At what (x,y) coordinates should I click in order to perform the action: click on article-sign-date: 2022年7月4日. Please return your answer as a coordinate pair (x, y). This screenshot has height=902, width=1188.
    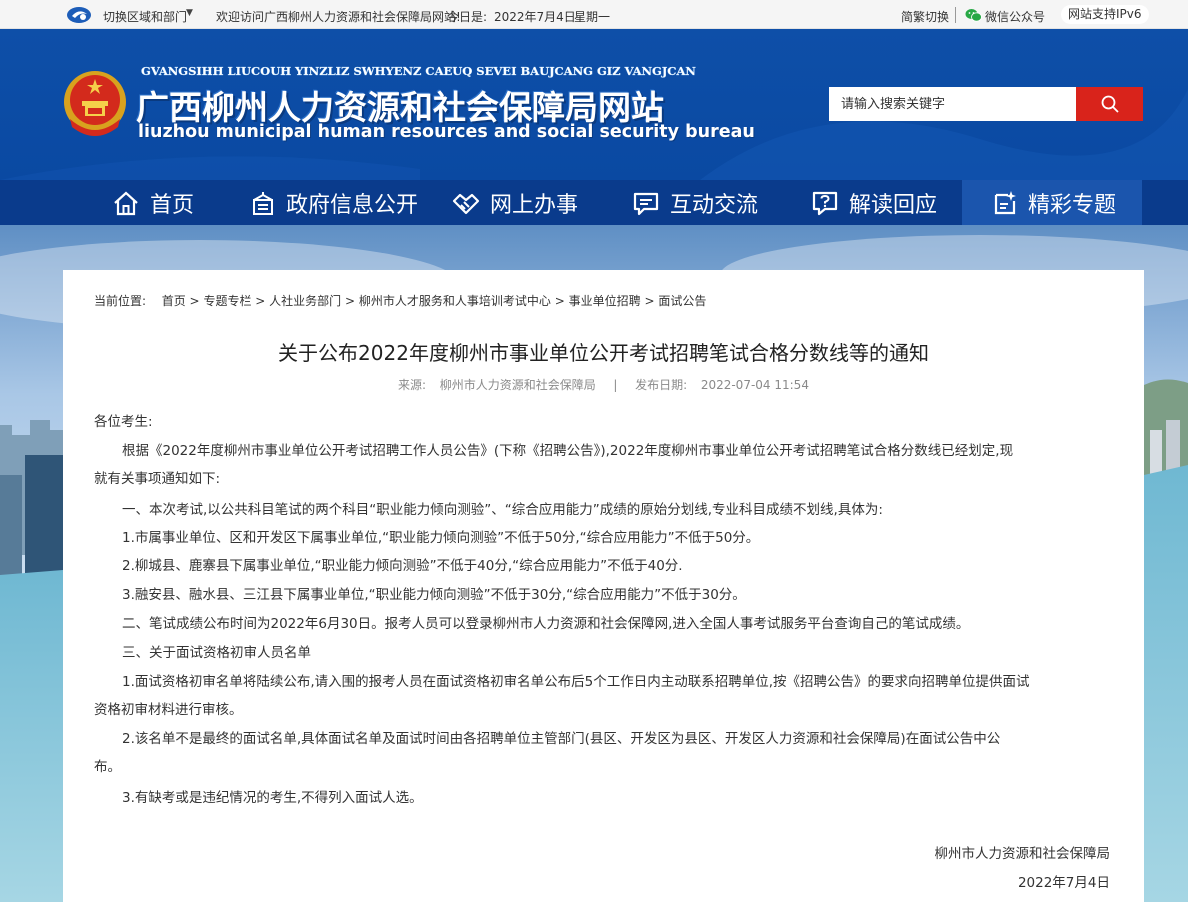
    Looking at the image, I should click on (1063, 883).